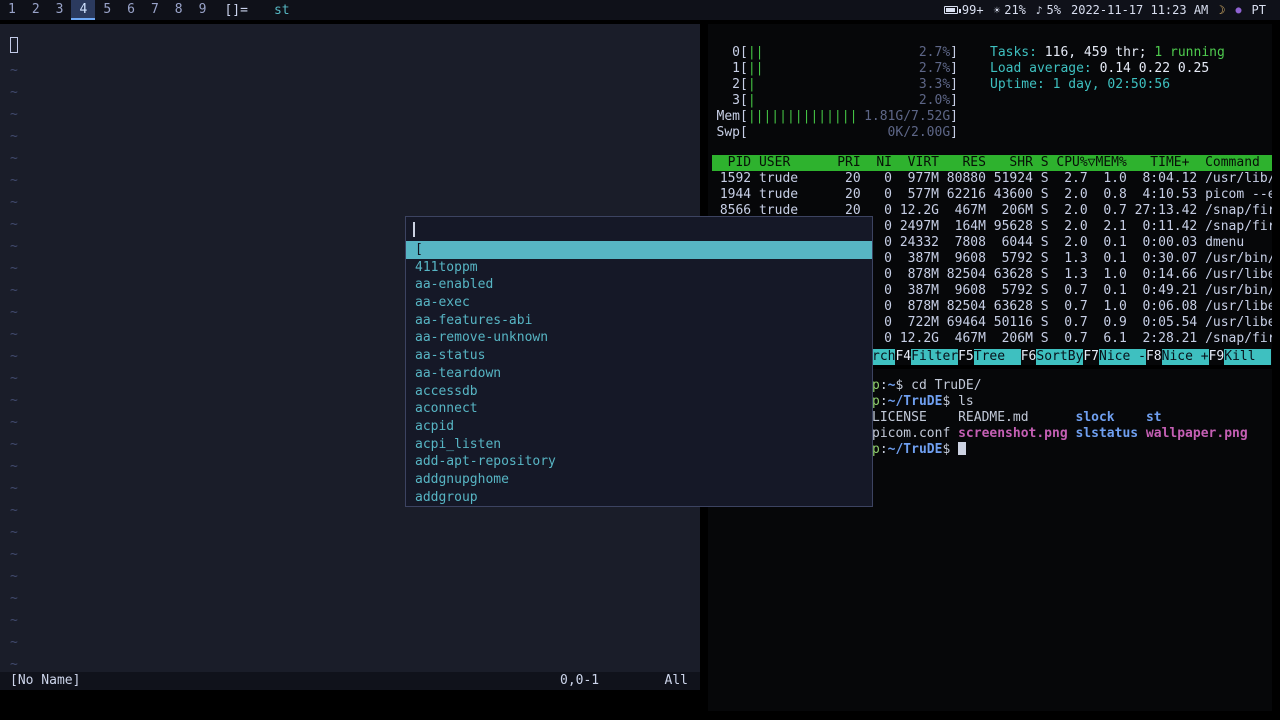 The width and height of the screenshot is (1280, 720). I want to click on tag-9: 9, so click(203, 10).